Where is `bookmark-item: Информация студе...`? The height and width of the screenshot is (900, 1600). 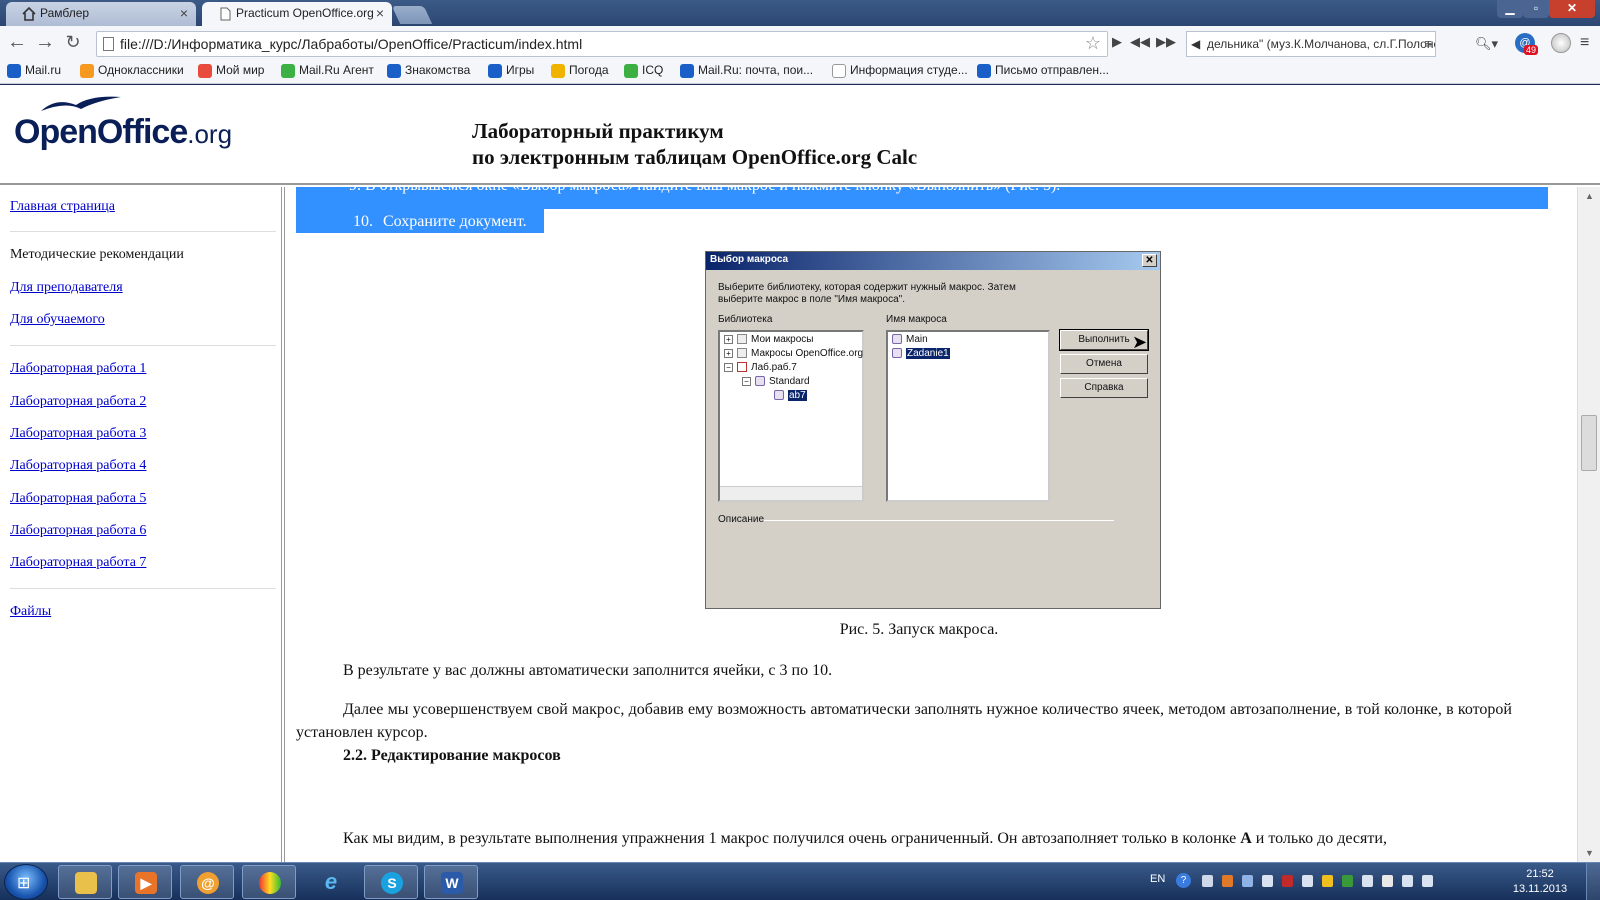
bookmark-item: Информация студе... is located at coordinates (900, 70).